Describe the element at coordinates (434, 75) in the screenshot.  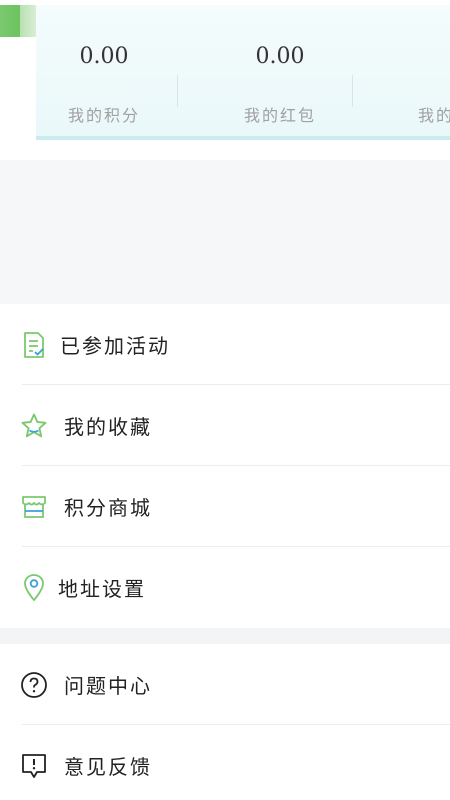
I see `stat-third: 我的` at that location.